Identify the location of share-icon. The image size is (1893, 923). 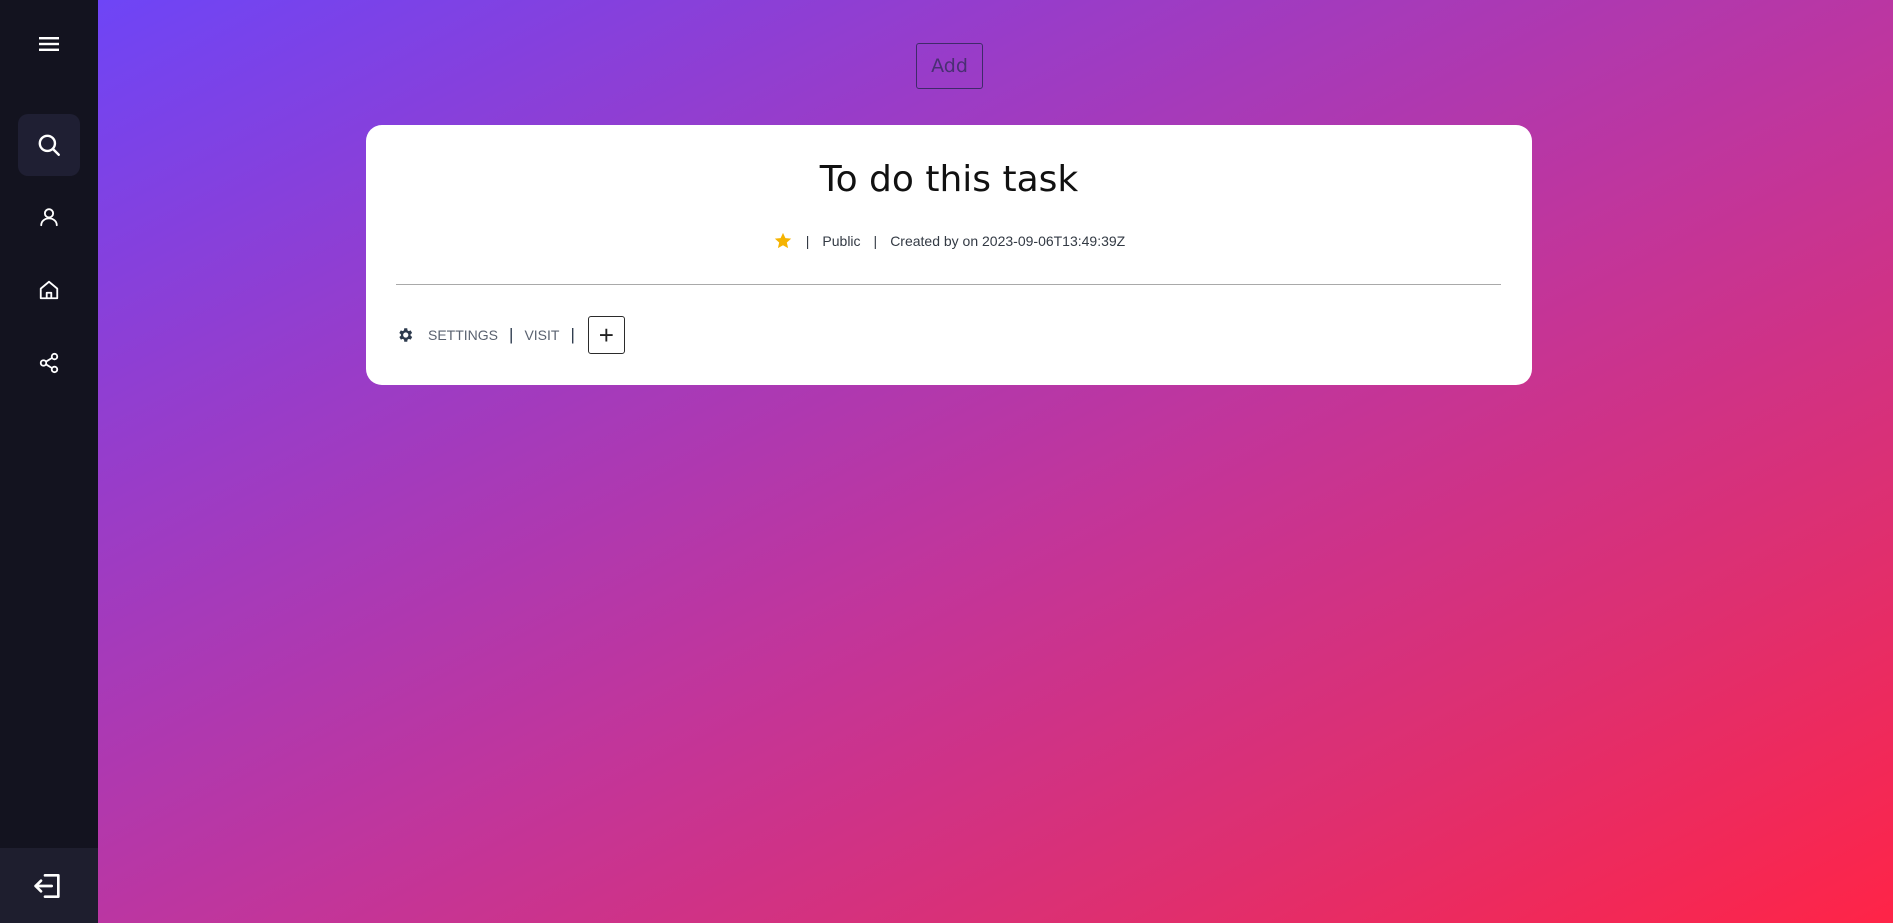
(49, 363).